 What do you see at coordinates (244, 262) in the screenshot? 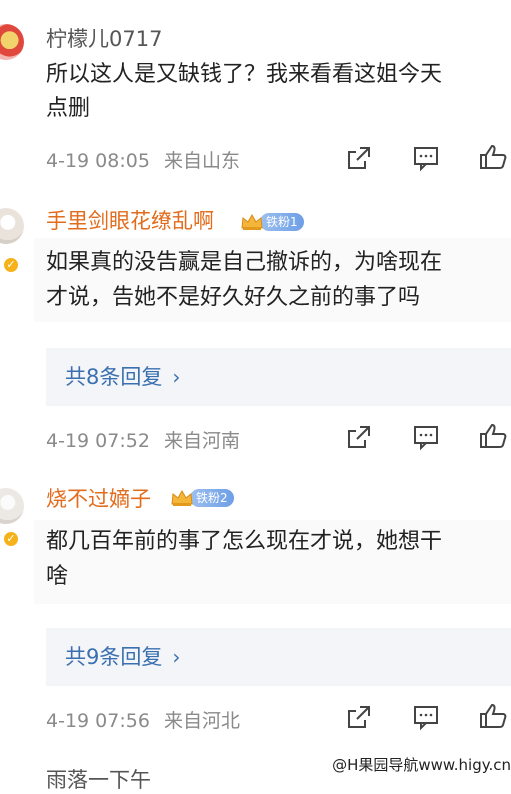
I see `comment-text-line: 如果真的没告赢是自己撤诉的，为啥现在` at bounding box center [244, 262].